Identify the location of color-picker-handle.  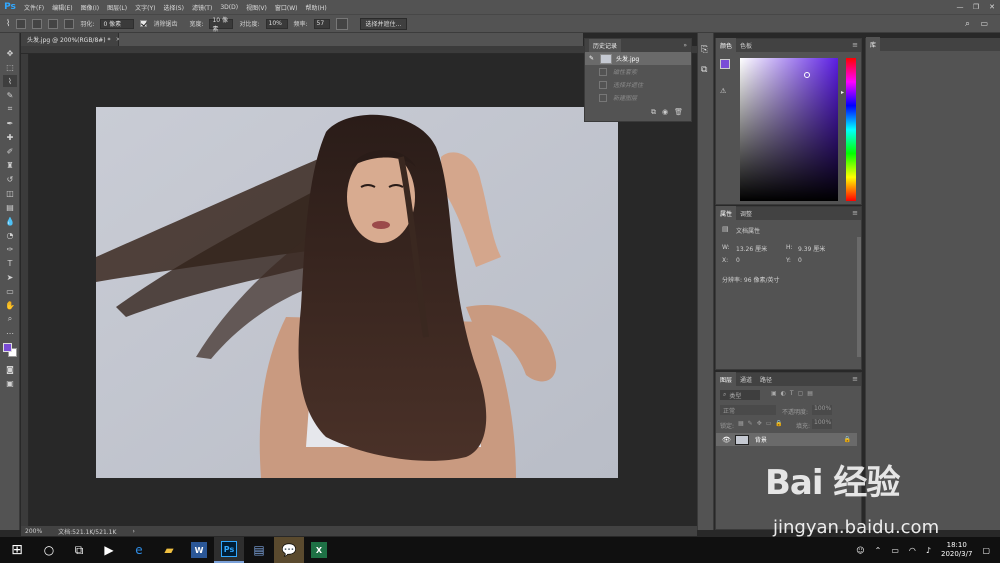
(807, 75).